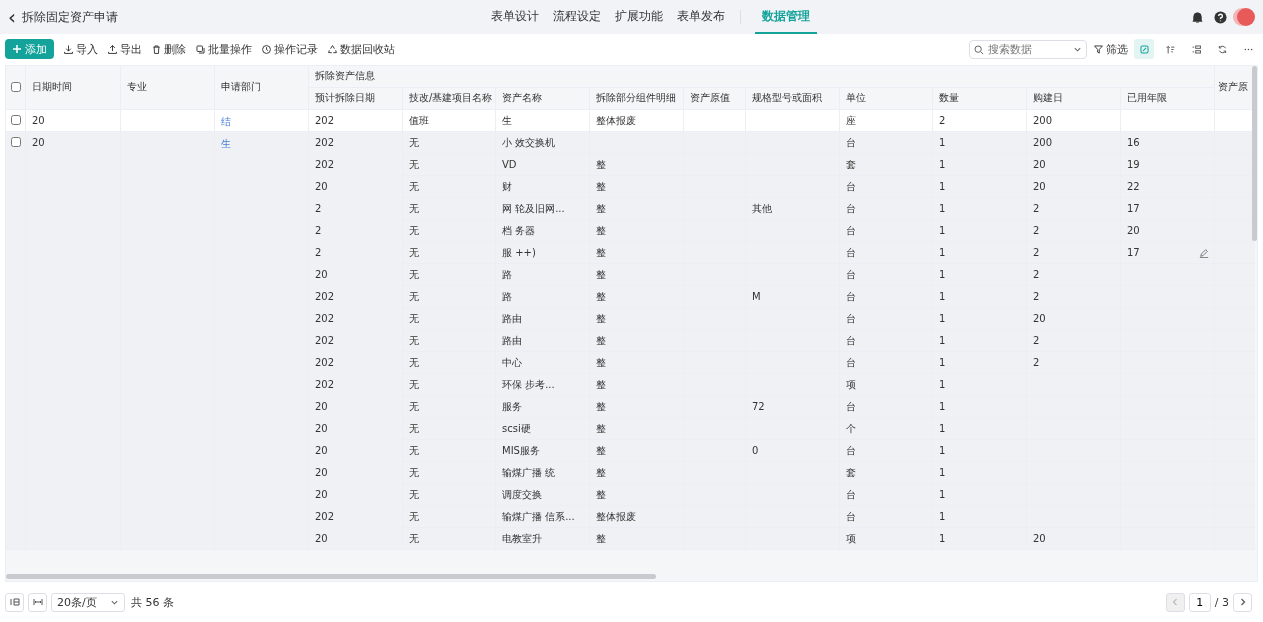 This screenshot has height=622, width=1263. Describe the element at coordinates (15, 87) in the screenshot. I see `select-all-checkbox` at that location.